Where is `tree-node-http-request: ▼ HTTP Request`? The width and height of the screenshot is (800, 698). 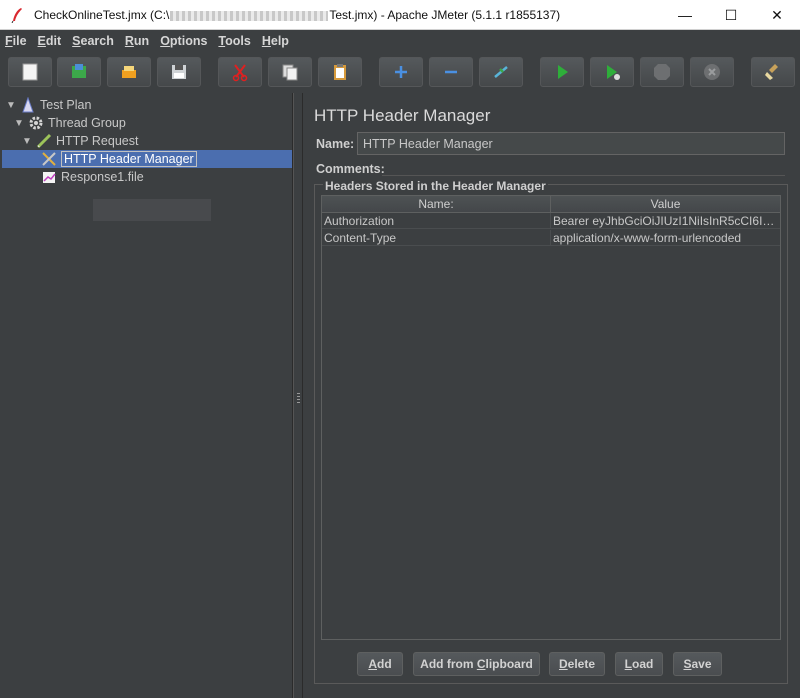 tree-node-http-request: ▼ HTTP Request is located at coordinates (80, 141).